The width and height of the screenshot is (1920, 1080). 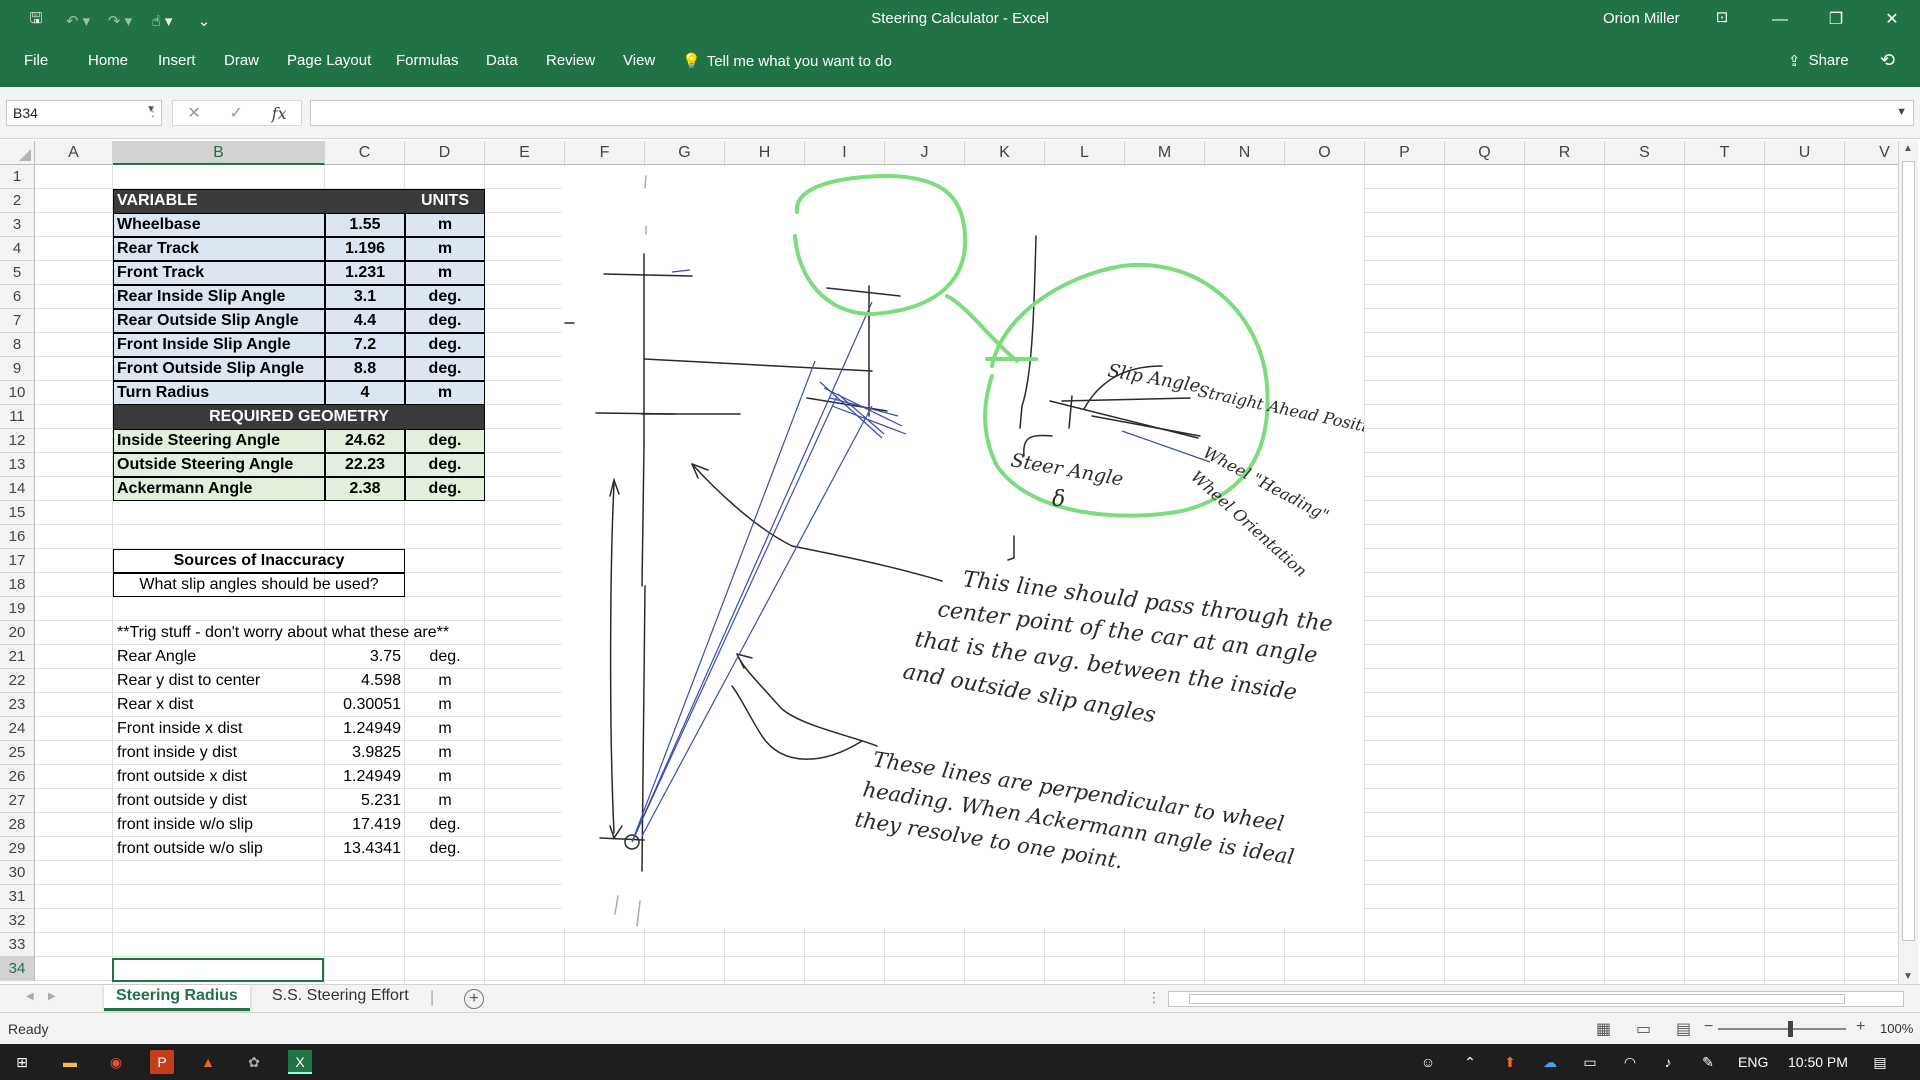 I want to click on zoom-slider, so click(x=1782, y=1029).